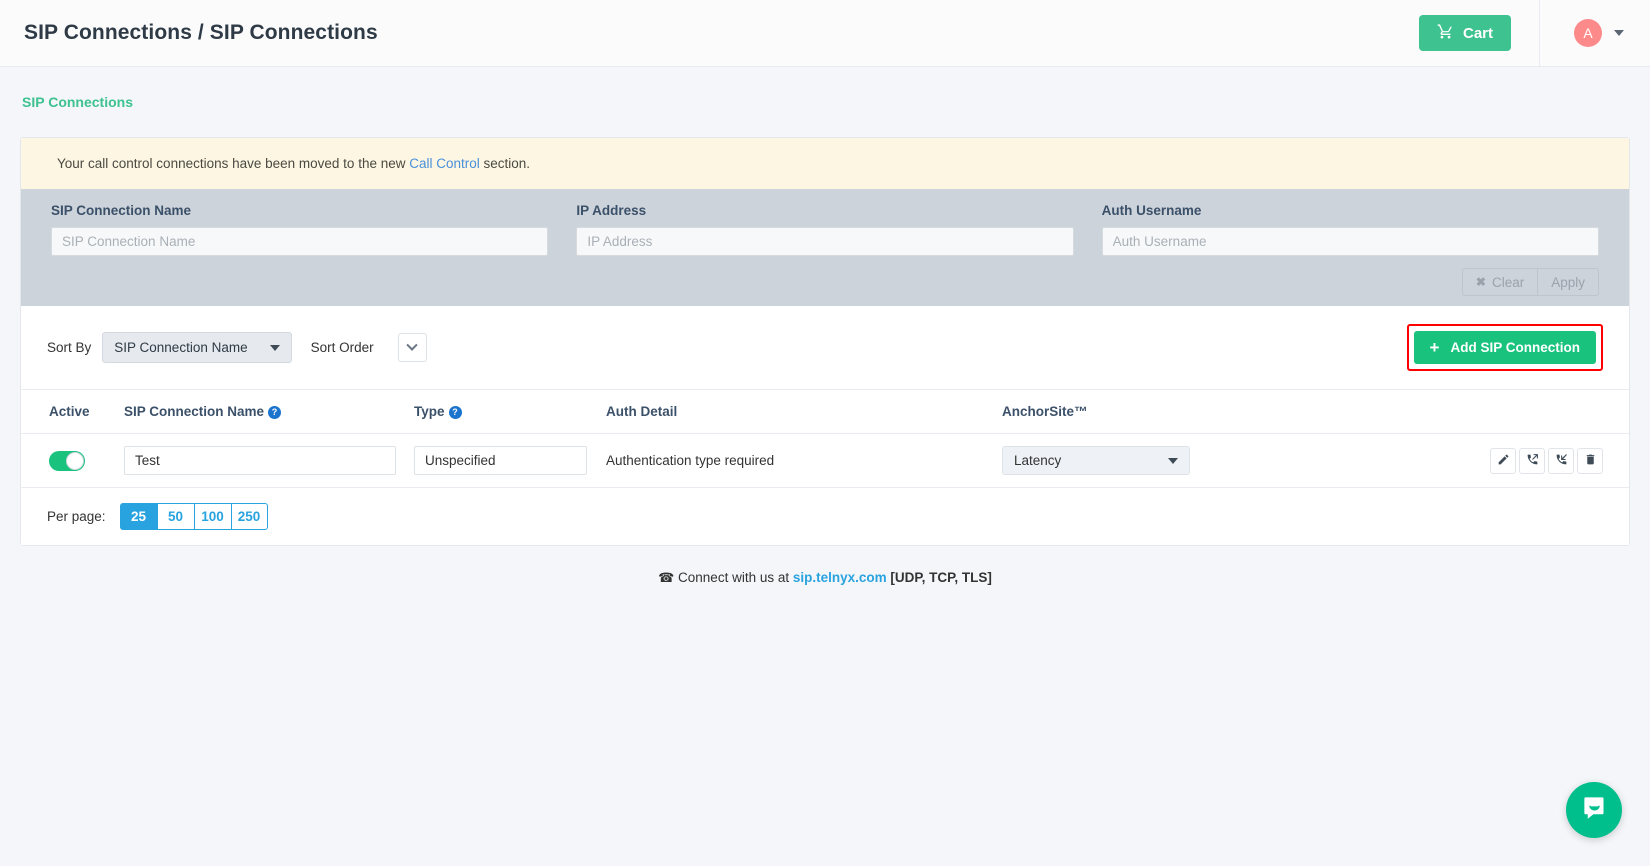 This screenshot has height=866, width=1650. I want to click on filter-field-ip: IP Address, so click(825, 229).